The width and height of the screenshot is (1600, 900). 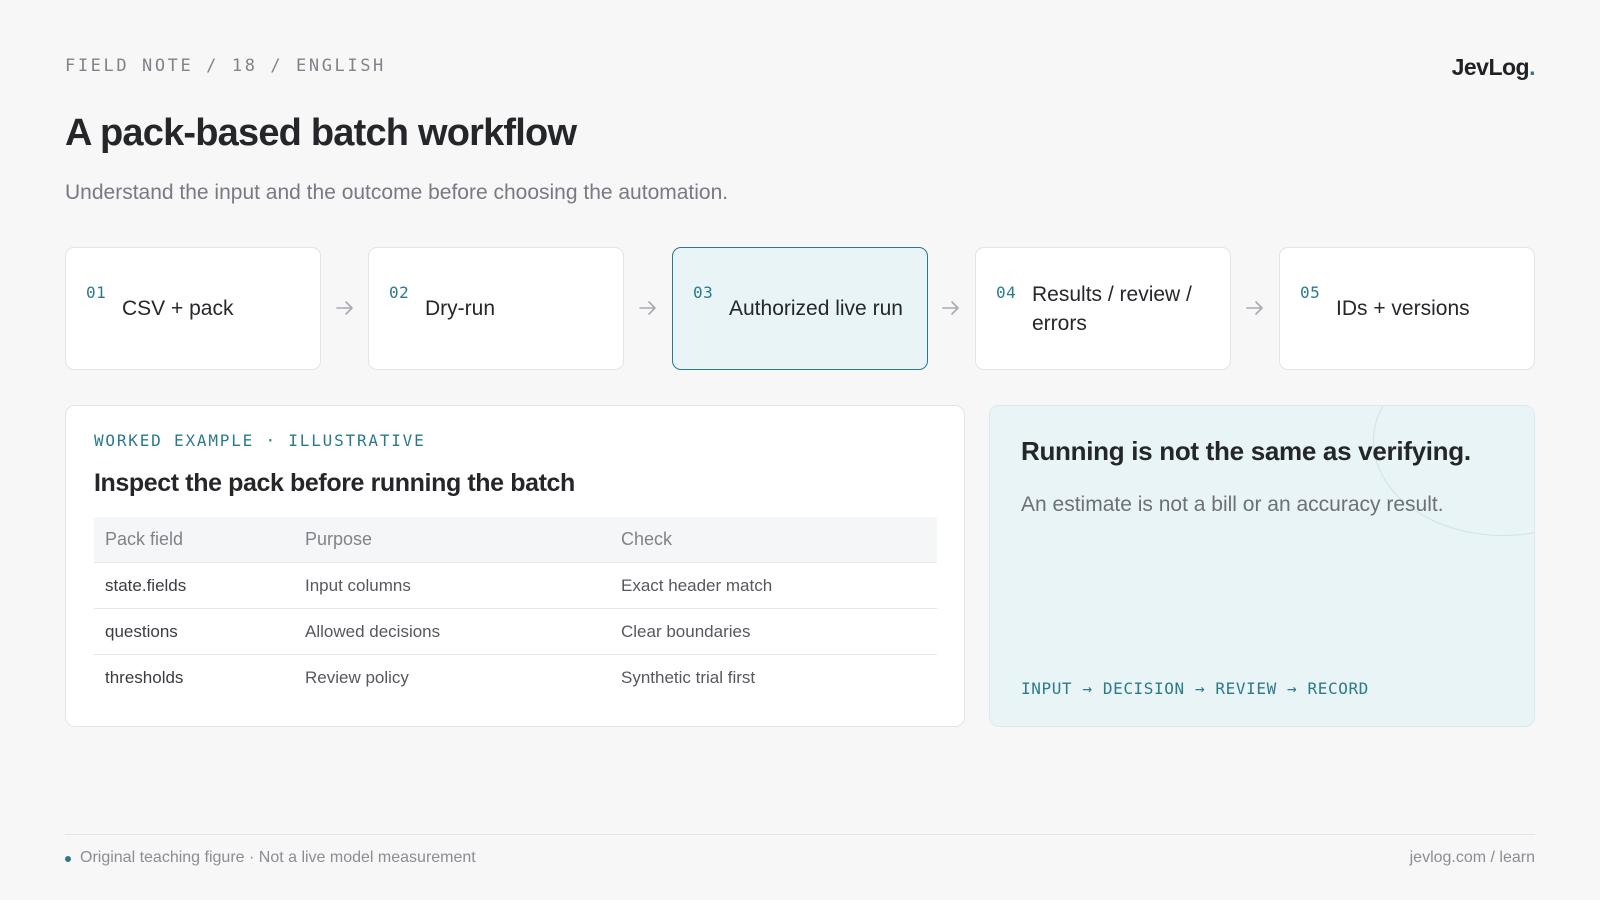 What do you see at coordinates (260, 440) in the screenshot?
I see `example-tag: WORKED EXAMPLE · ILLUSTRATIVE` at bounding box center [260, 440].